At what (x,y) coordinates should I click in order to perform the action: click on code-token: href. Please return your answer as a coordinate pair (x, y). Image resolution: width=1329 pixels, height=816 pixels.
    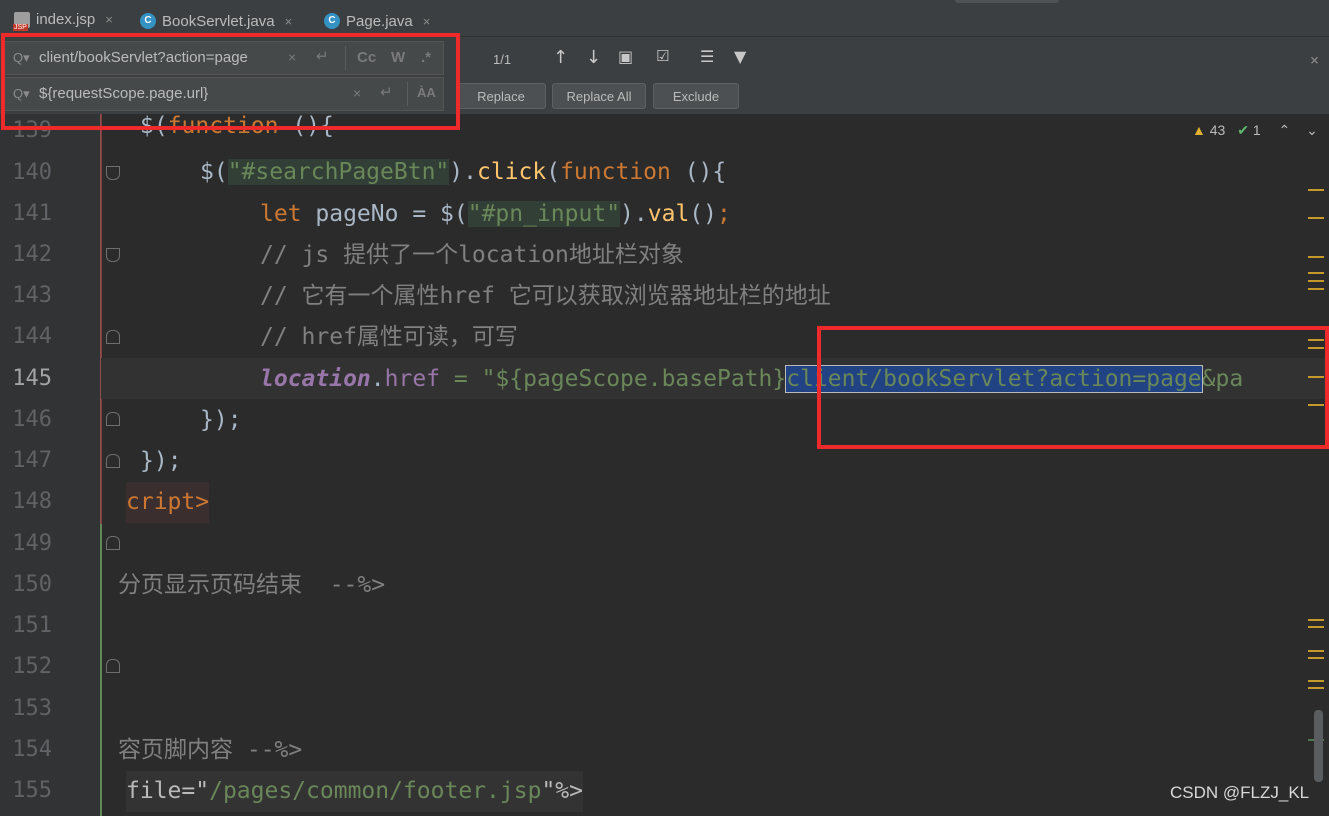
    Looking at the image, I should click on (412, 379).